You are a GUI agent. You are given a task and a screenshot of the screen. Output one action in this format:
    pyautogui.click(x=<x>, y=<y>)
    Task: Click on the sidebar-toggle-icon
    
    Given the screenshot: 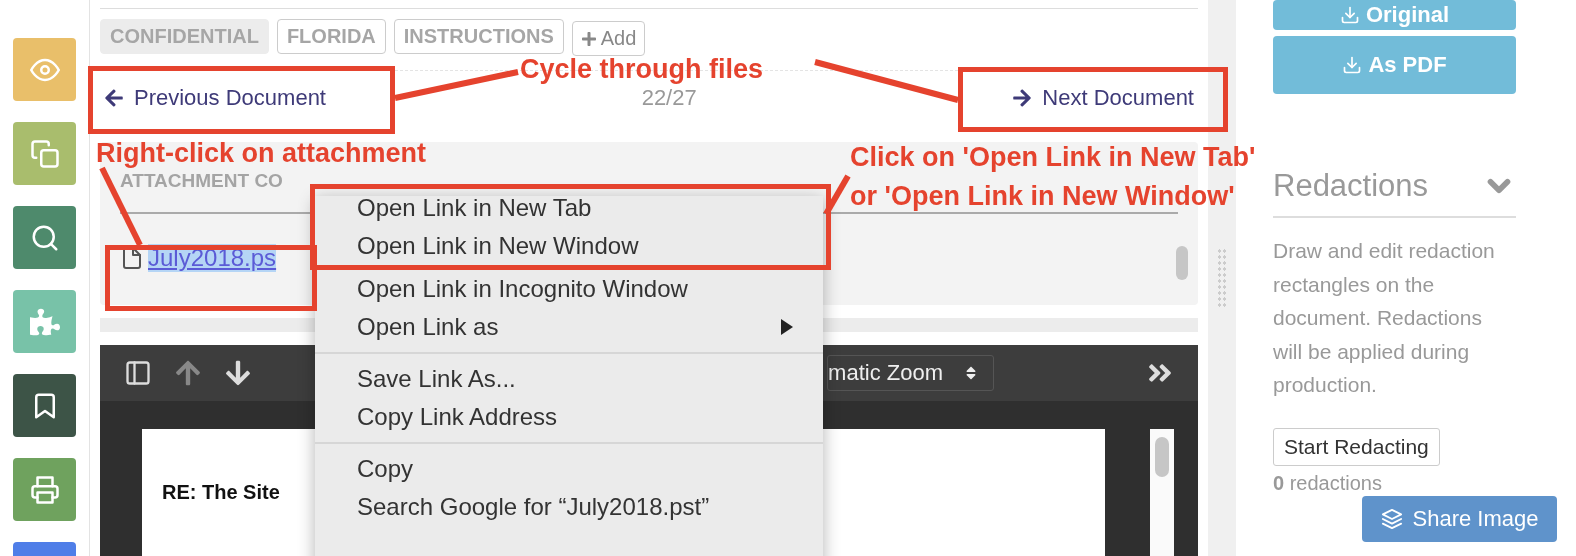 What is the action you would take?
    pyautogui.click(x=138, y=373)
    